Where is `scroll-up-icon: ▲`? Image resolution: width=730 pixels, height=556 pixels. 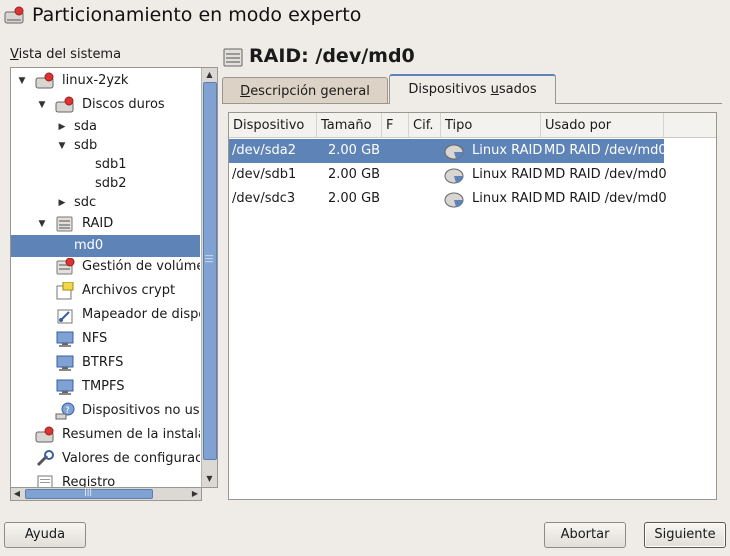 scroll-up-icon: ▲ is located at coordinates (209, 74).